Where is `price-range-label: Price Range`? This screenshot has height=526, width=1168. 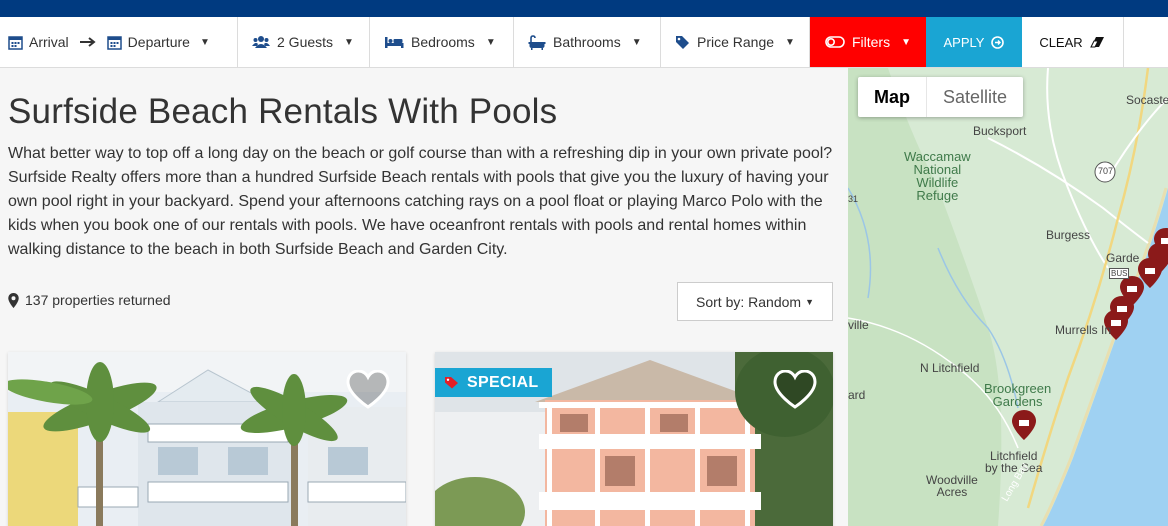
price-range-label: Price Range is located at coordinates (736, 42).